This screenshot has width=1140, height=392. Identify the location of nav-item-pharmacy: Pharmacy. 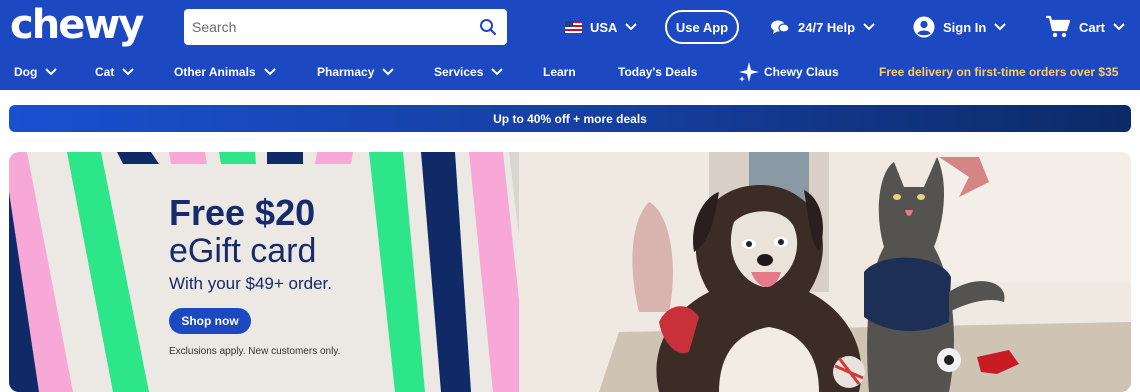
(356, 72).